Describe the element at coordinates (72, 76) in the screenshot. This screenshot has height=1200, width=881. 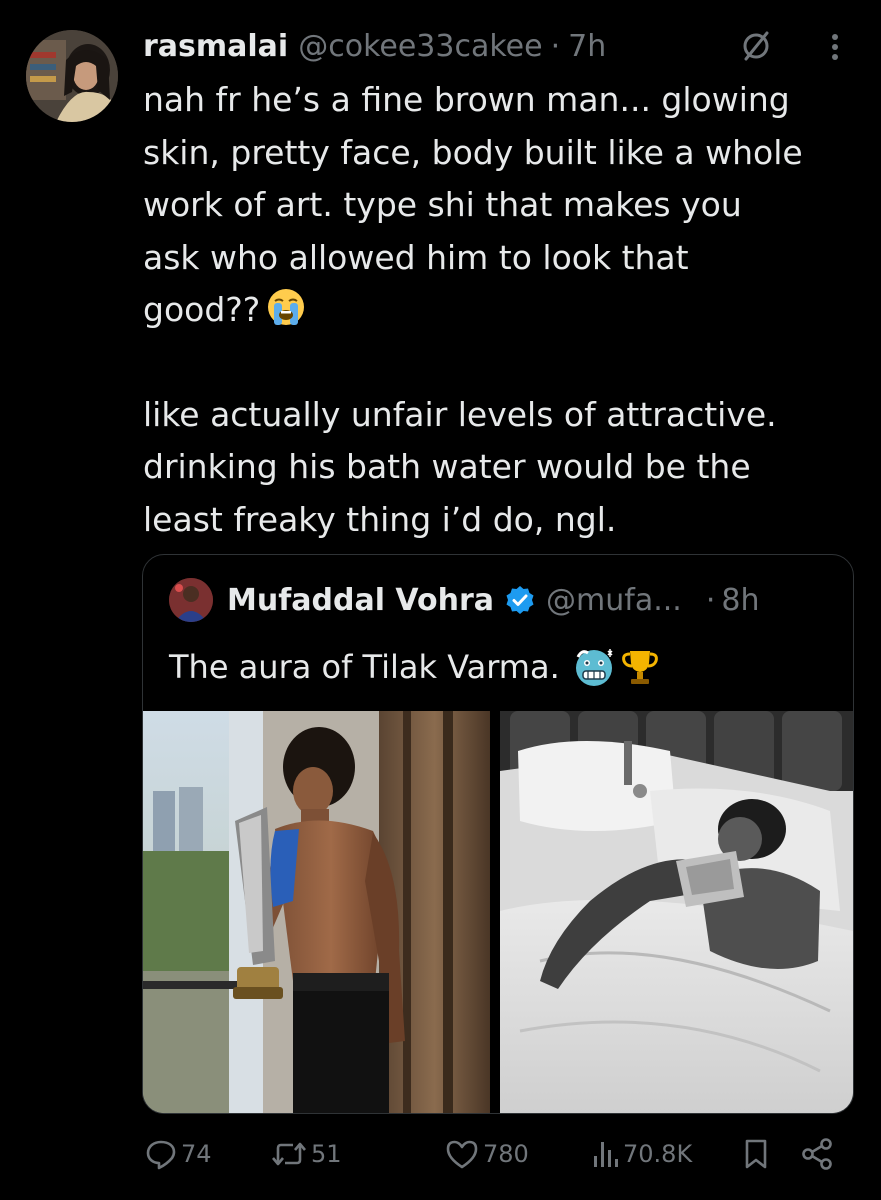
I see `author-avatar` at that location.